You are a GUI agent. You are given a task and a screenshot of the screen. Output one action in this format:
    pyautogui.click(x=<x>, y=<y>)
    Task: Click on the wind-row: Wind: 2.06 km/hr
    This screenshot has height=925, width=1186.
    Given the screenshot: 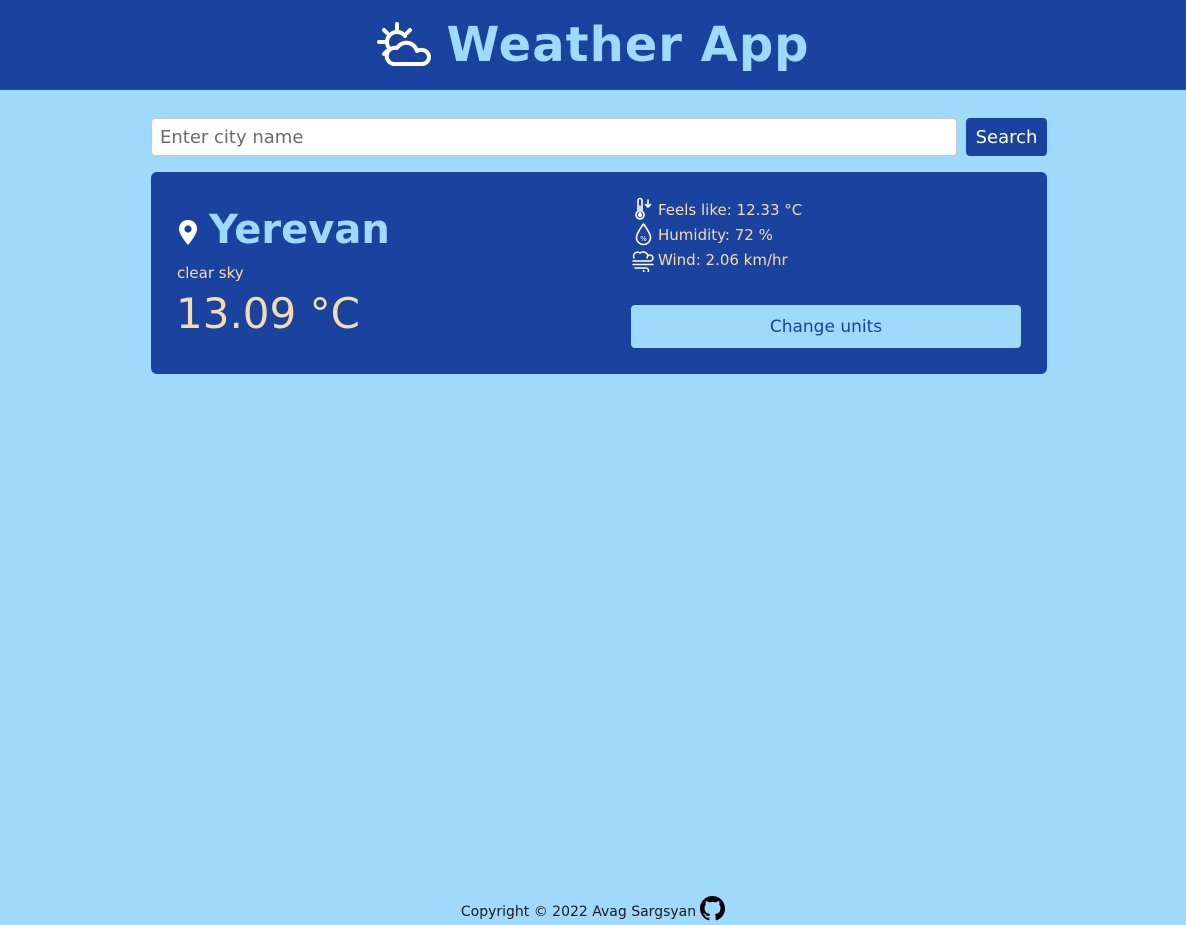 What is the action you would take?
    pyautogui.click(x=716, y=259)
    